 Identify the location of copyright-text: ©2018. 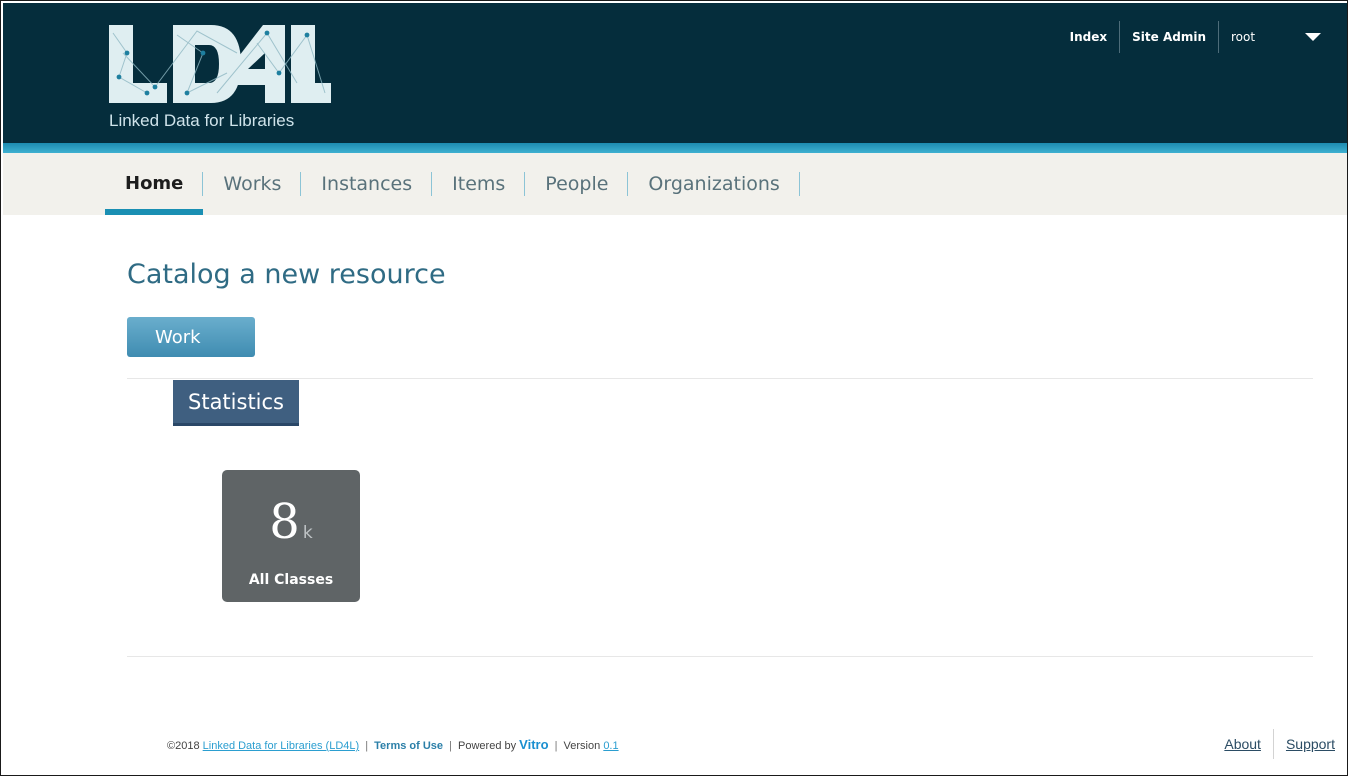
(183, 746).